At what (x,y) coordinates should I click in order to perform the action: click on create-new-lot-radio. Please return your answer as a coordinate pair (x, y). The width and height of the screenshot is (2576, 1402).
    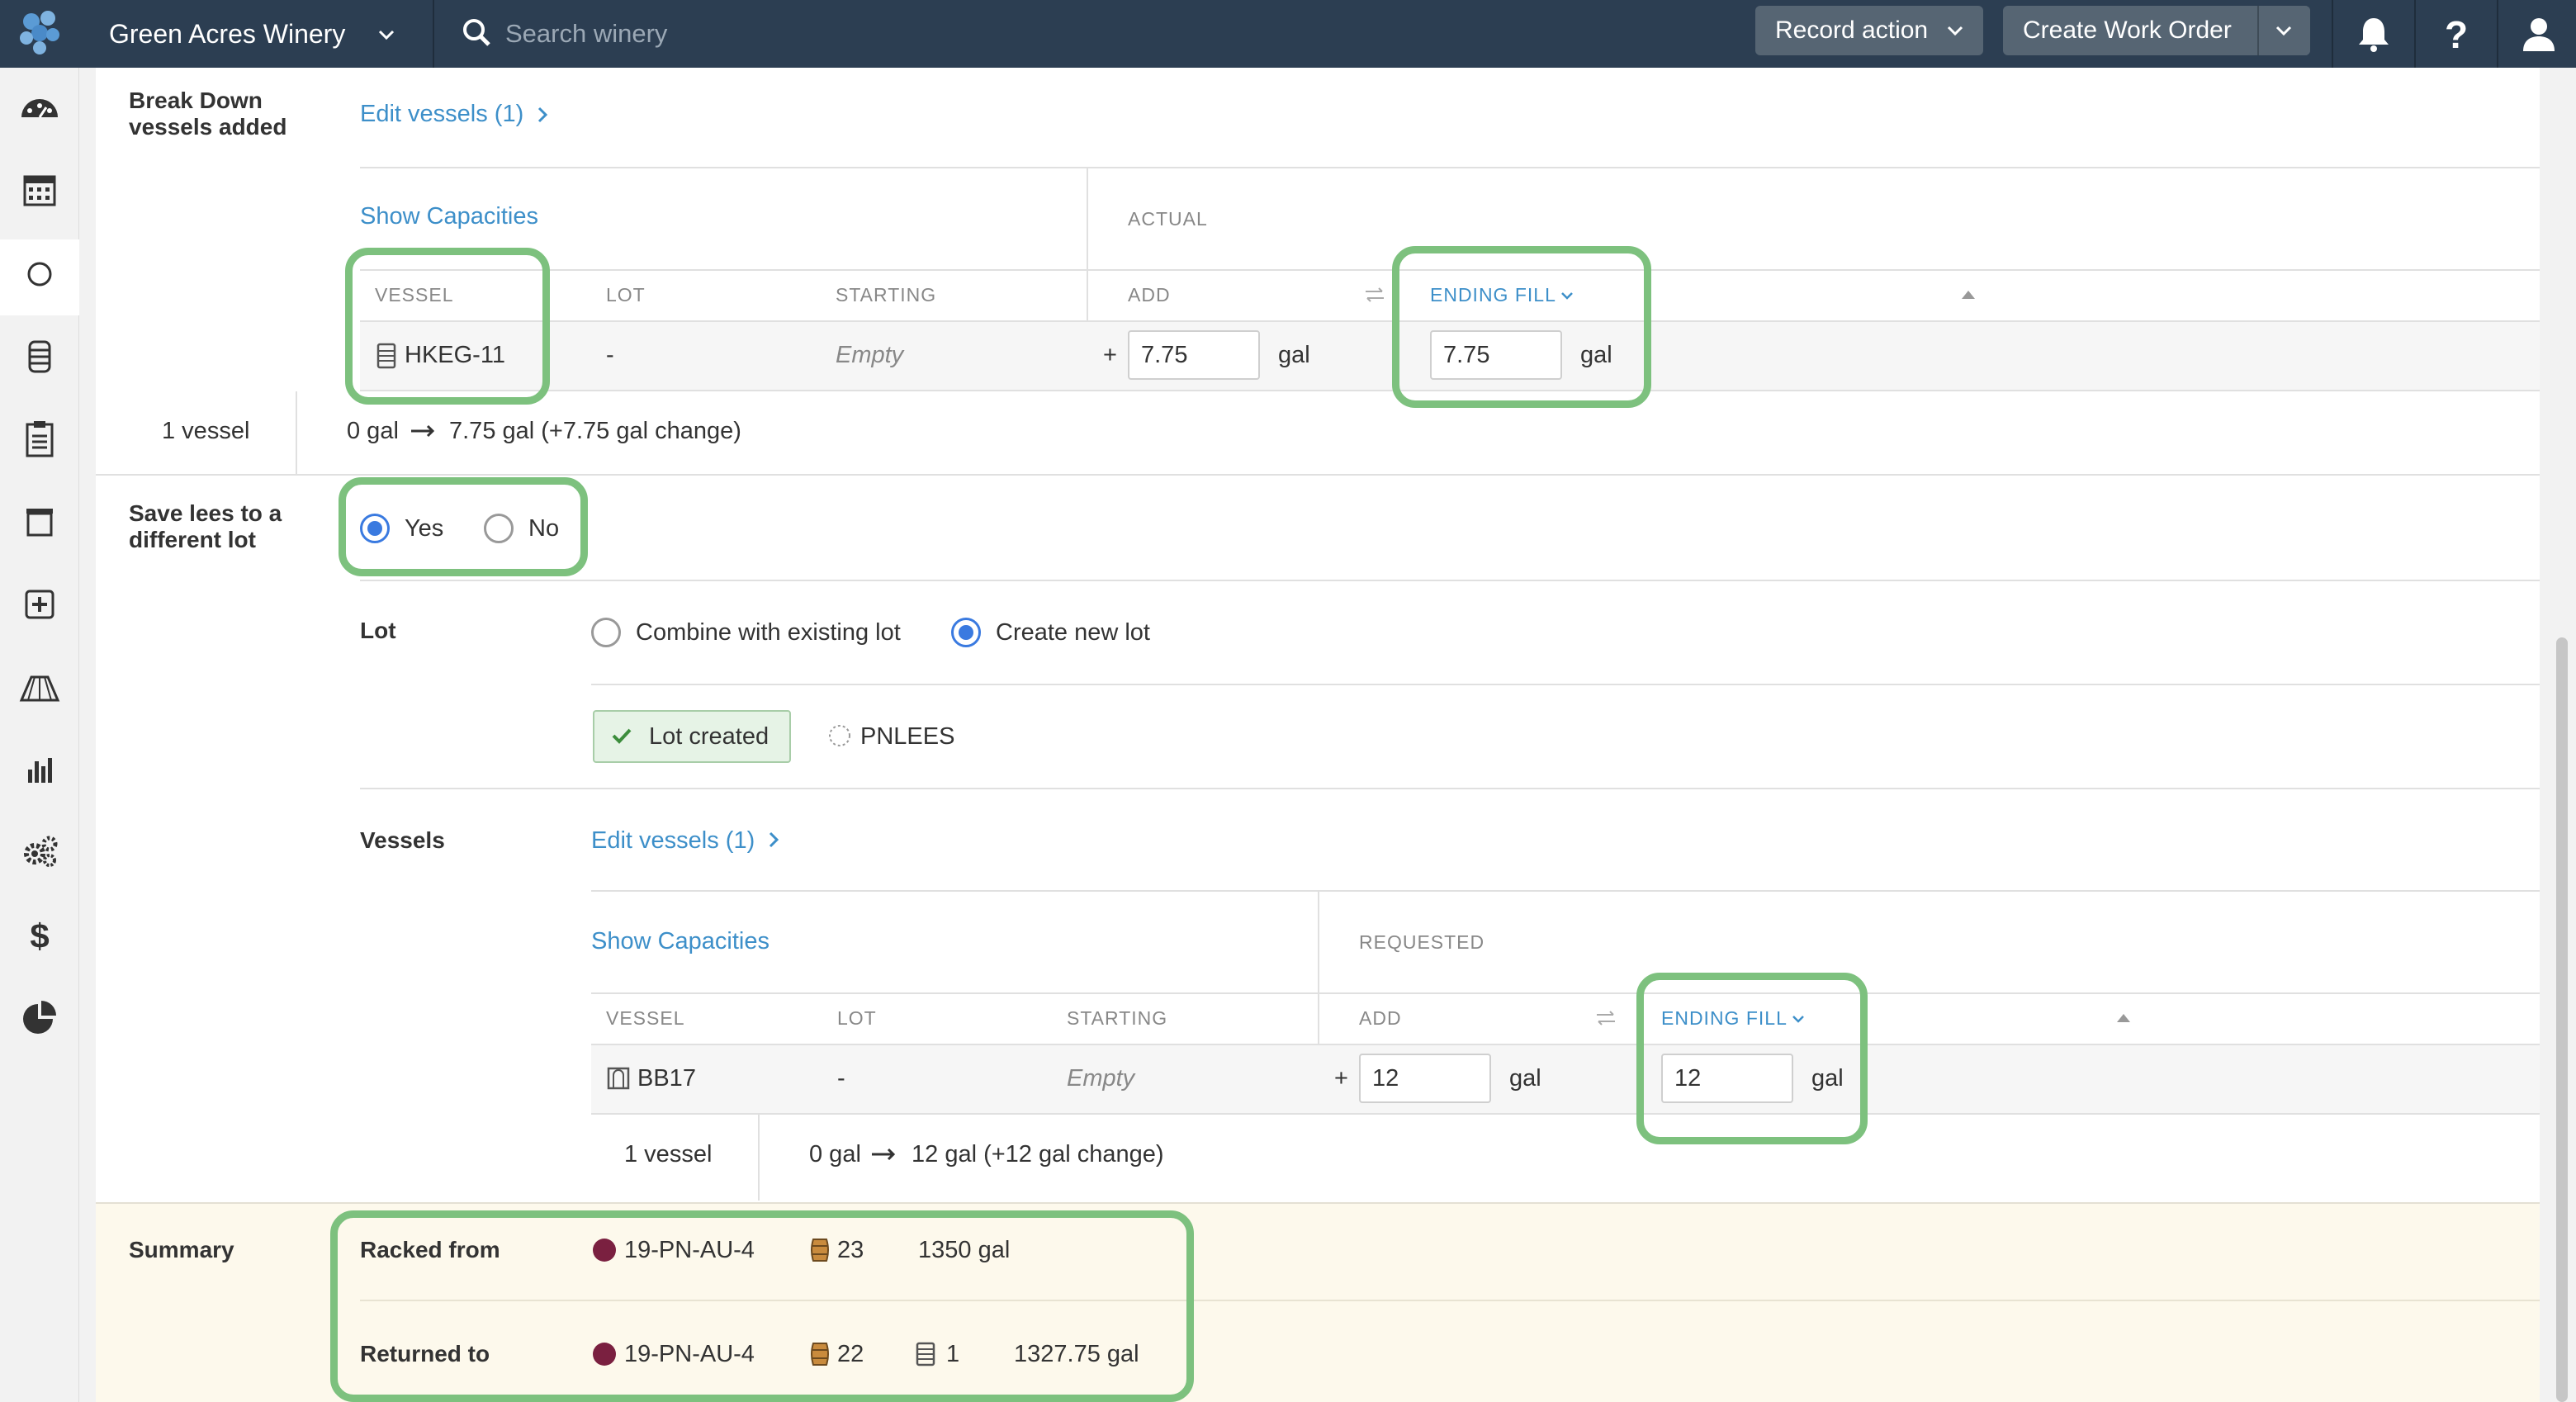
    Looking at the image, I should click on (966, 632).